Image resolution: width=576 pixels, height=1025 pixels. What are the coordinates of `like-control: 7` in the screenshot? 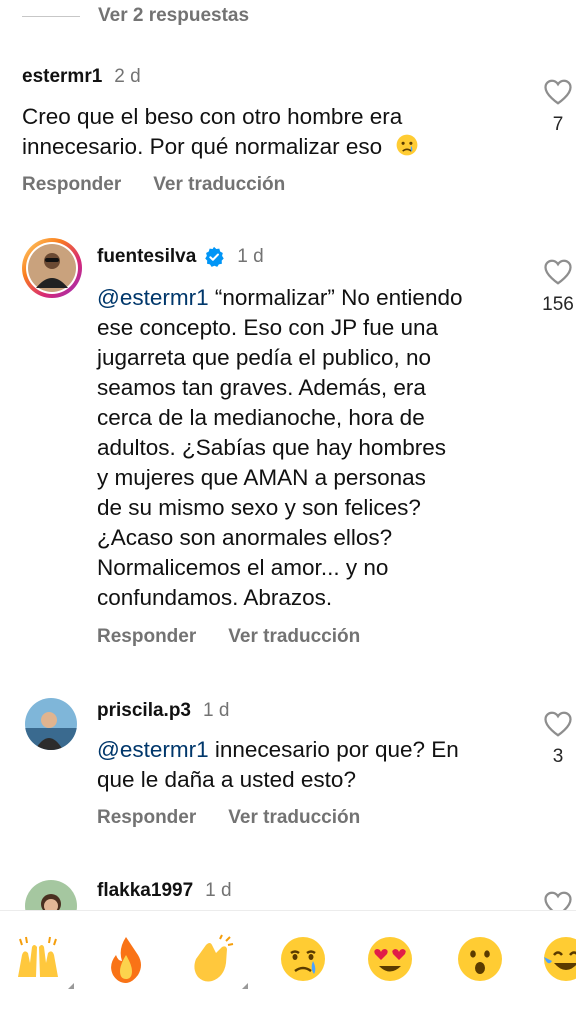 It's located at (555, 107).